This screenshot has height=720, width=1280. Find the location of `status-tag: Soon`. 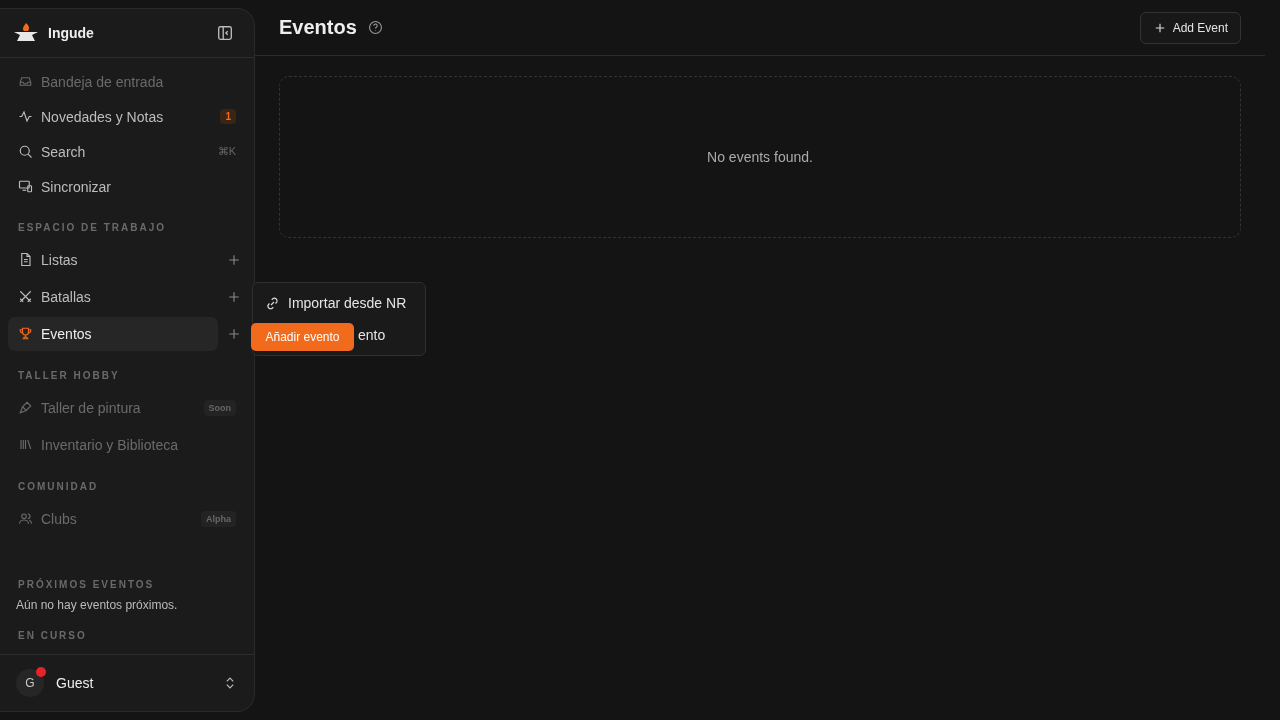

status-tag: Soon is located at coordinates (219, 407).